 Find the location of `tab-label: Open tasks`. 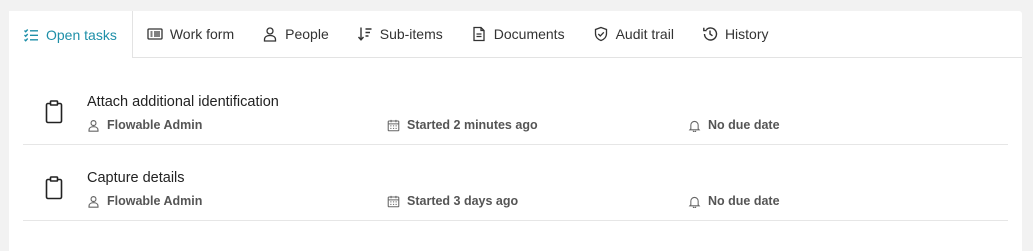

tab-label: Open tasks is located at coordinates (81, 34).